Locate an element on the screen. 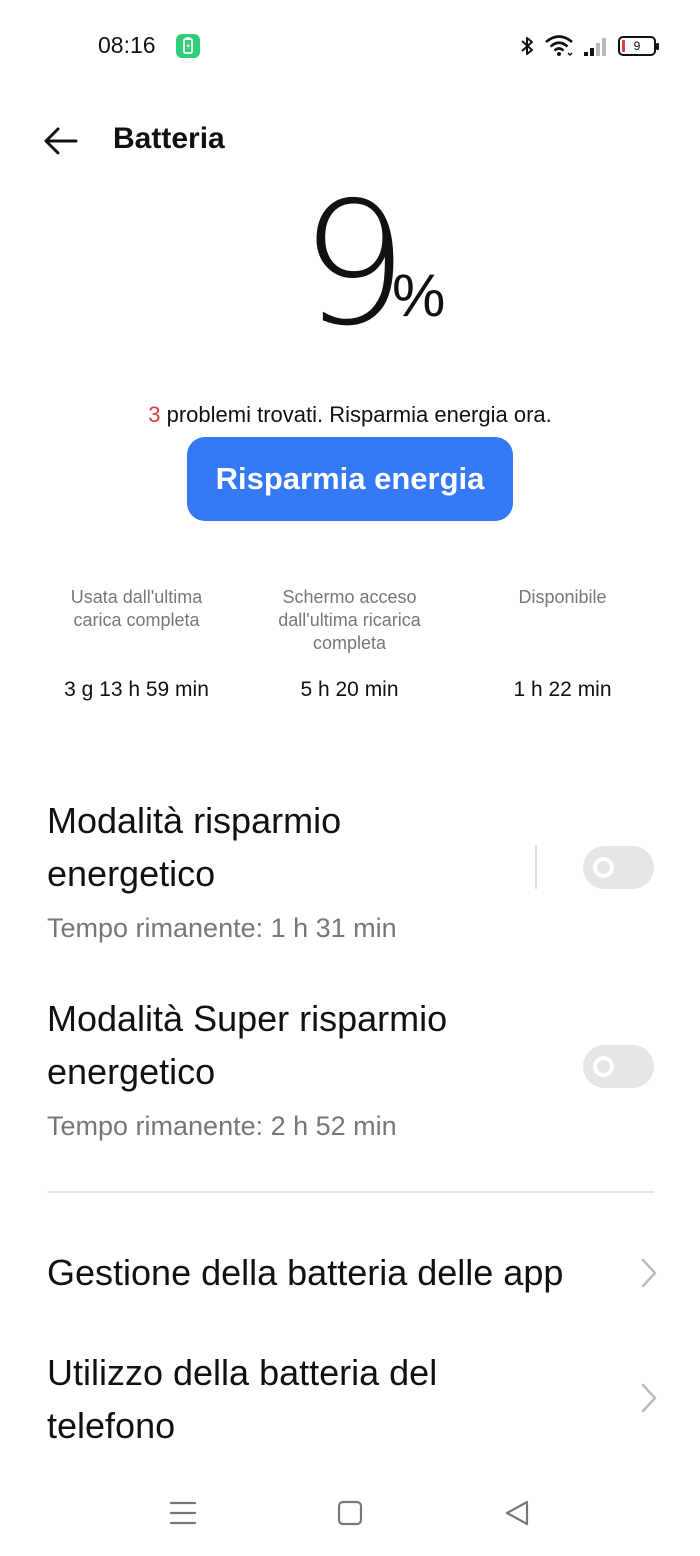  section-divider is located at coordinates (350, 1192).